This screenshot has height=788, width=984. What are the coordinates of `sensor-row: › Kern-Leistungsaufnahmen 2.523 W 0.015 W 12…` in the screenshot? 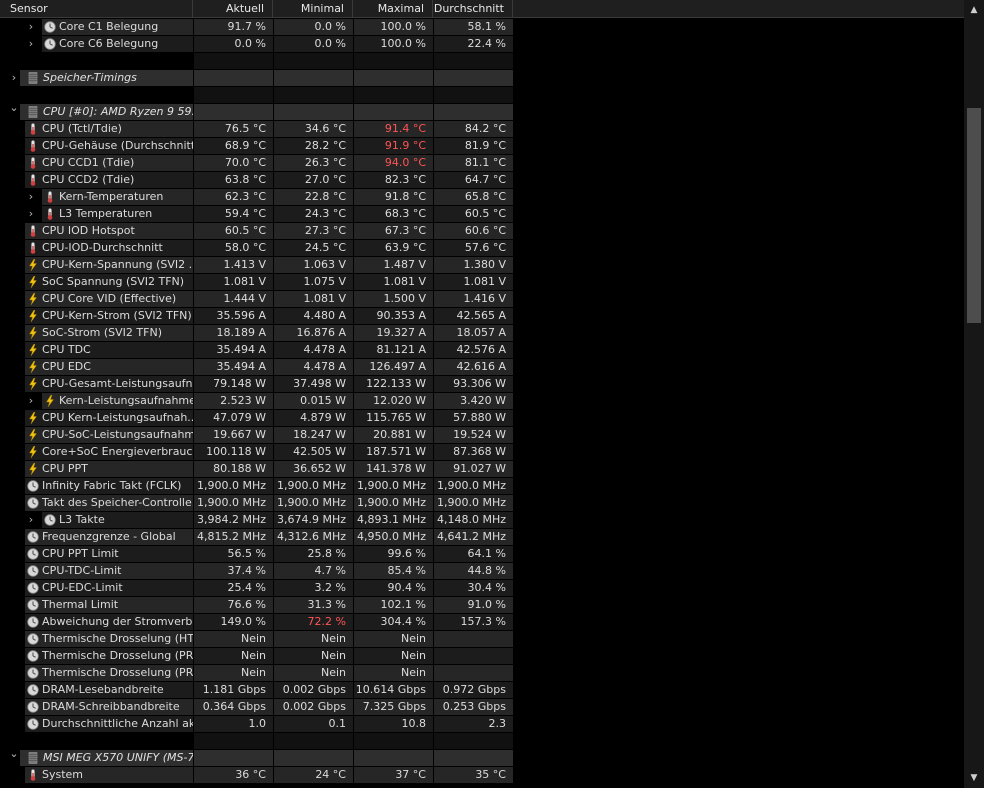 It's located at (256, 401).